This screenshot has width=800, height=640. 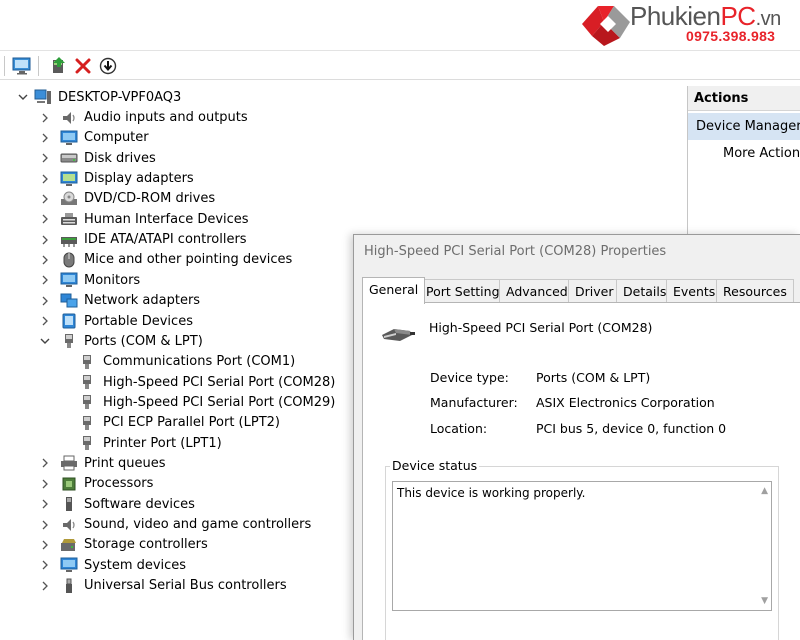 I want to click on tab-advanced: Advanced, so click(x=537, y=291).